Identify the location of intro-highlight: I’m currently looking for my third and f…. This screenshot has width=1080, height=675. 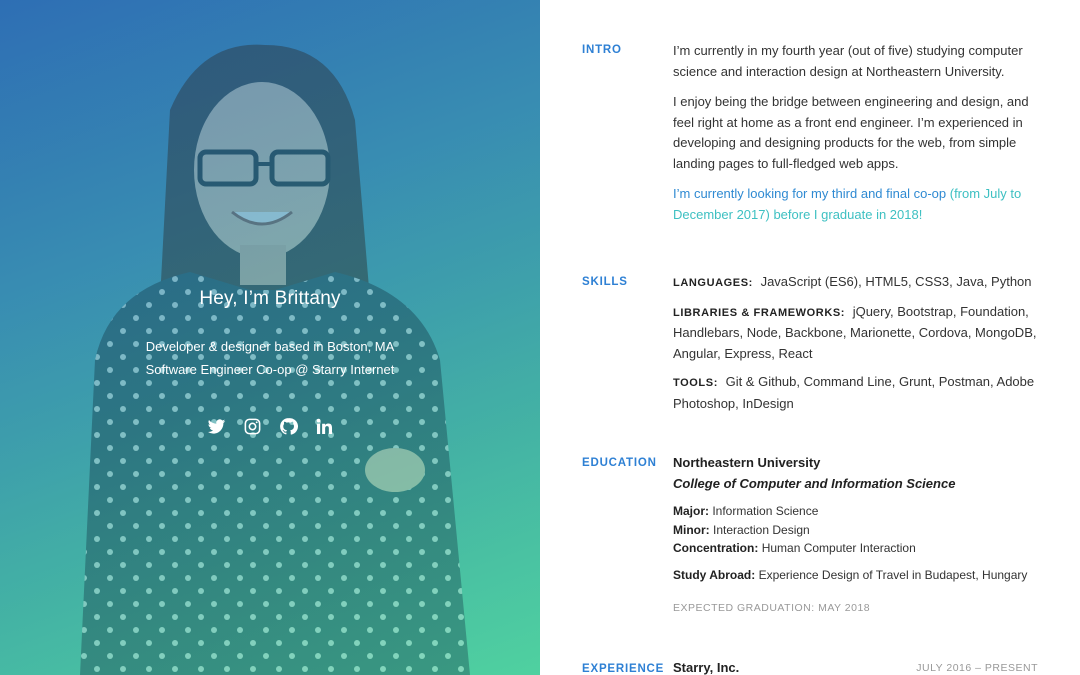
(858, 204).